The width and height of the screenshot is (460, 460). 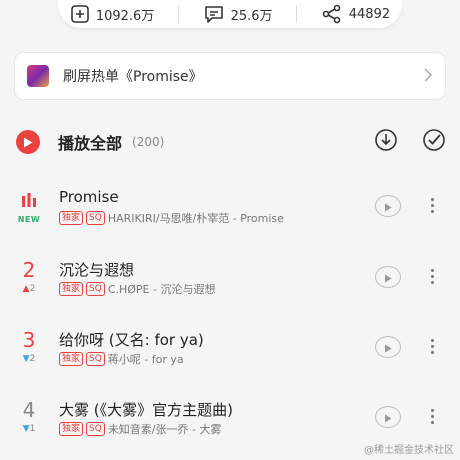 I want to click on artist-album: 未知音素/张一乔 - 大雾, so click(x=164, y=429).